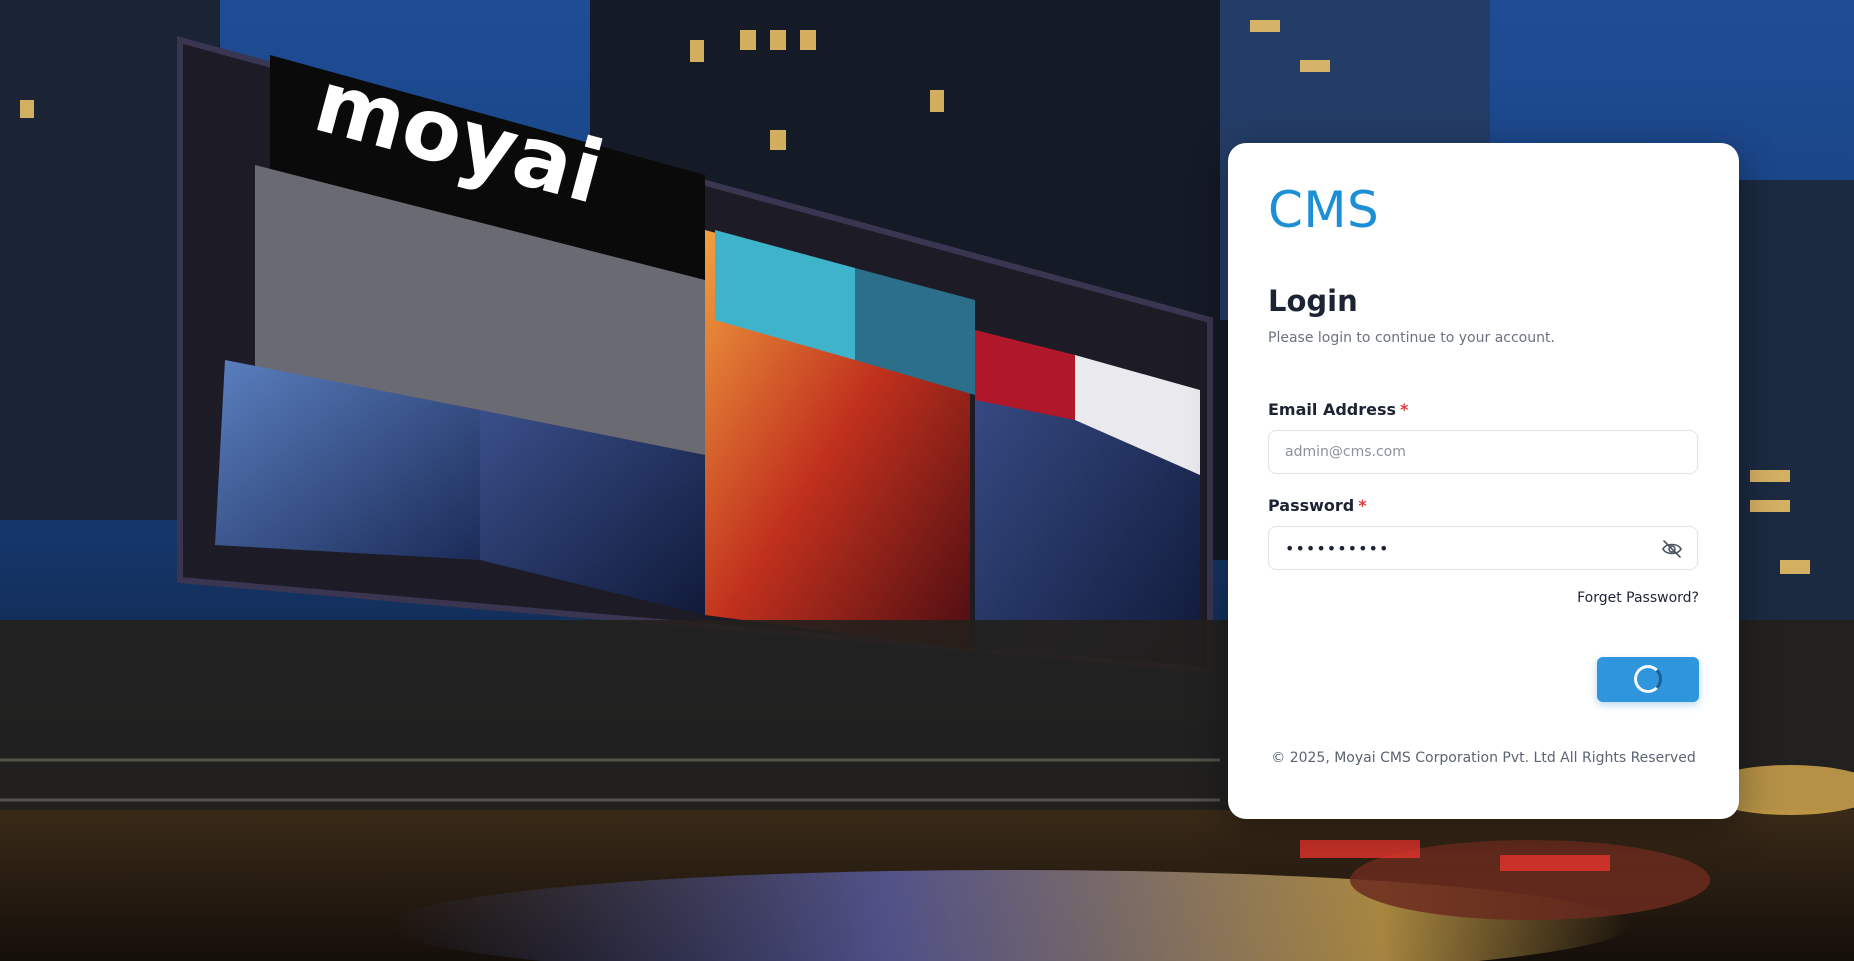 The height and width of the screenshot is (961, 1854). What do you see at coordinates (1311, 505) in the screenshot?
I see `password-label-text: Password` at bounding box center [1311, 505].